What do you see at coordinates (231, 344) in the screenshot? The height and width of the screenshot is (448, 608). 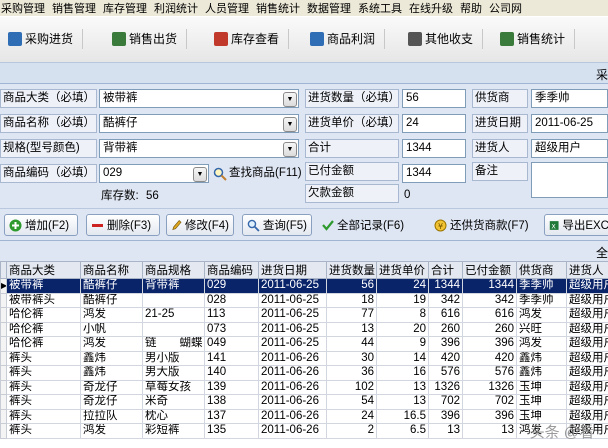 I see `table-cell: 049` at bounding box center [231, 344].